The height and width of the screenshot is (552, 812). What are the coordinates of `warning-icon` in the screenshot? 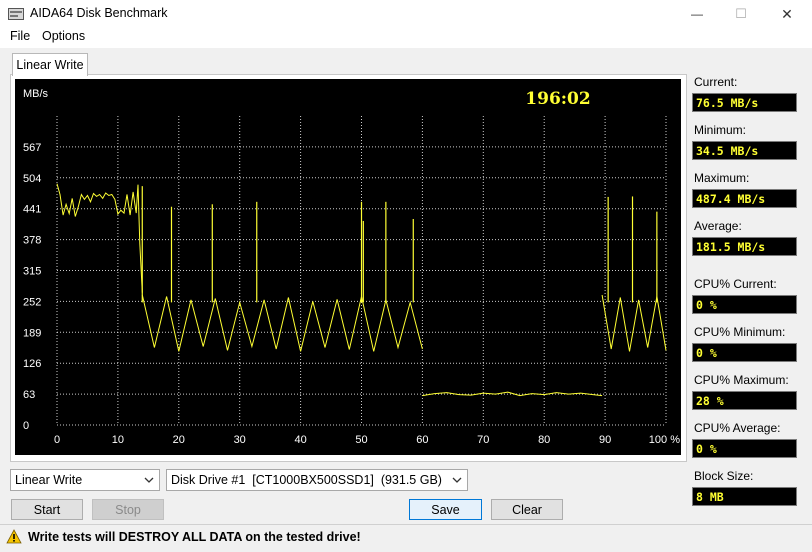 It's located at (14, 536).